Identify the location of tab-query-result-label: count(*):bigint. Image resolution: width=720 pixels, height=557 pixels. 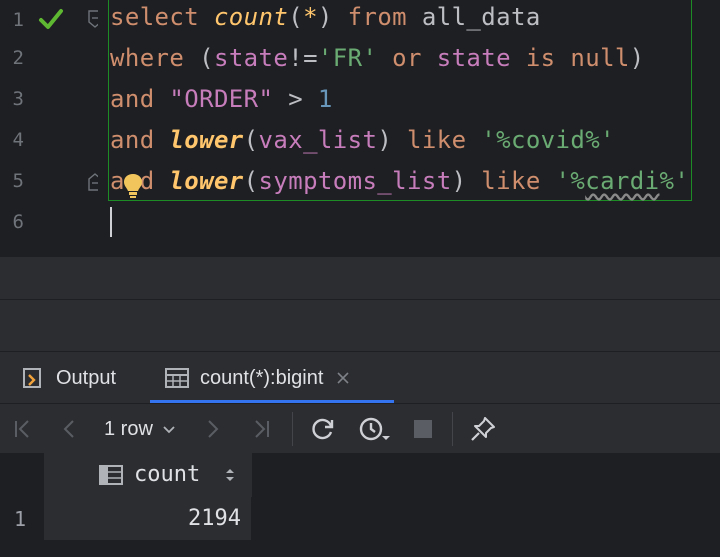
(262, 377).